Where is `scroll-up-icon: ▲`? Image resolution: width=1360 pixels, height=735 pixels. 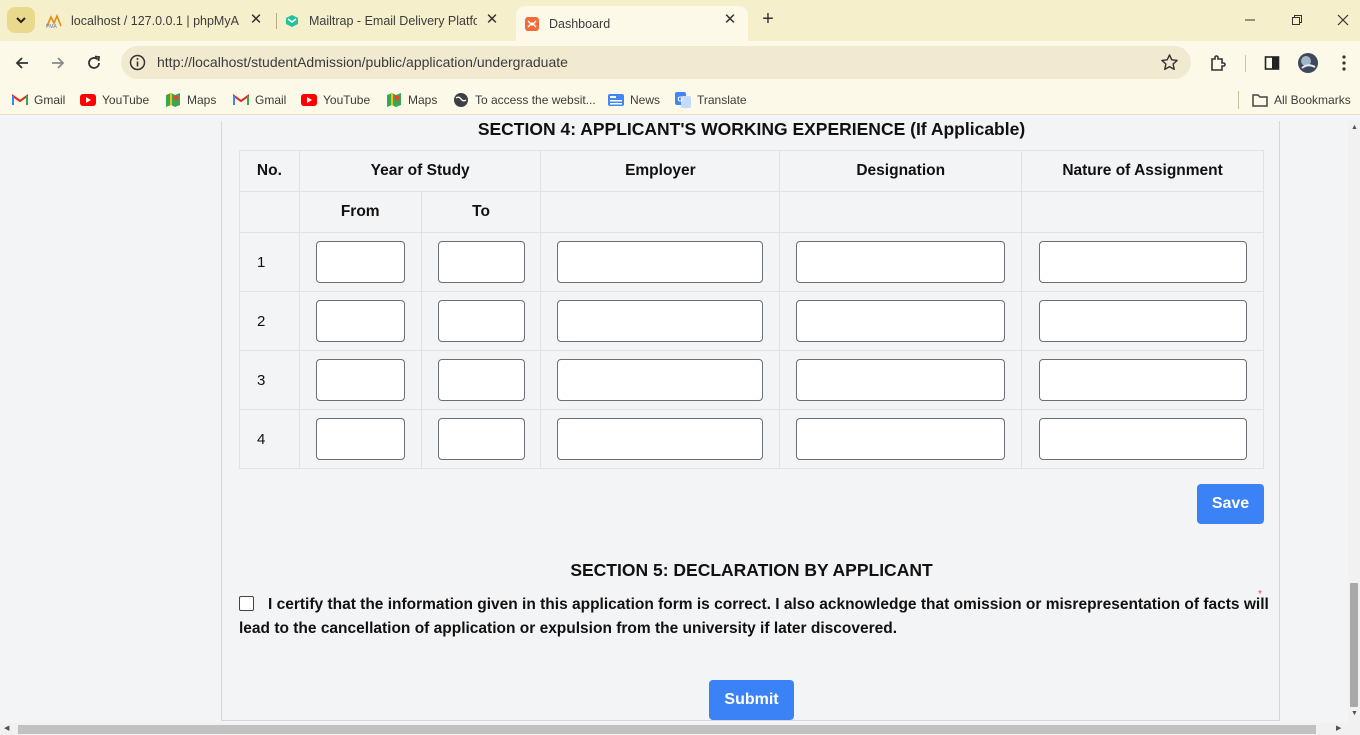 scroll-up-icon: ▲ is located at coordinates (1354, 128).